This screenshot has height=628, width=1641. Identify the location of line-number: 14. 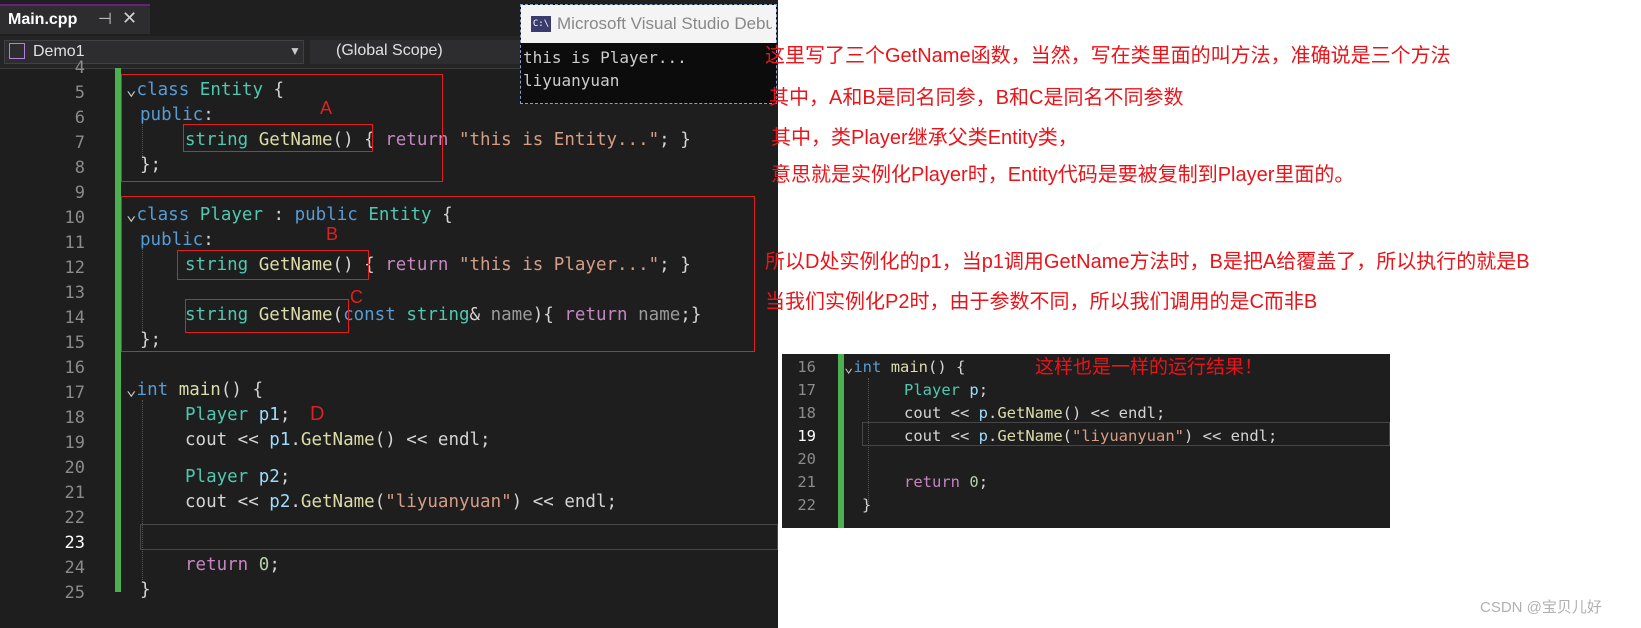
(74, 318).